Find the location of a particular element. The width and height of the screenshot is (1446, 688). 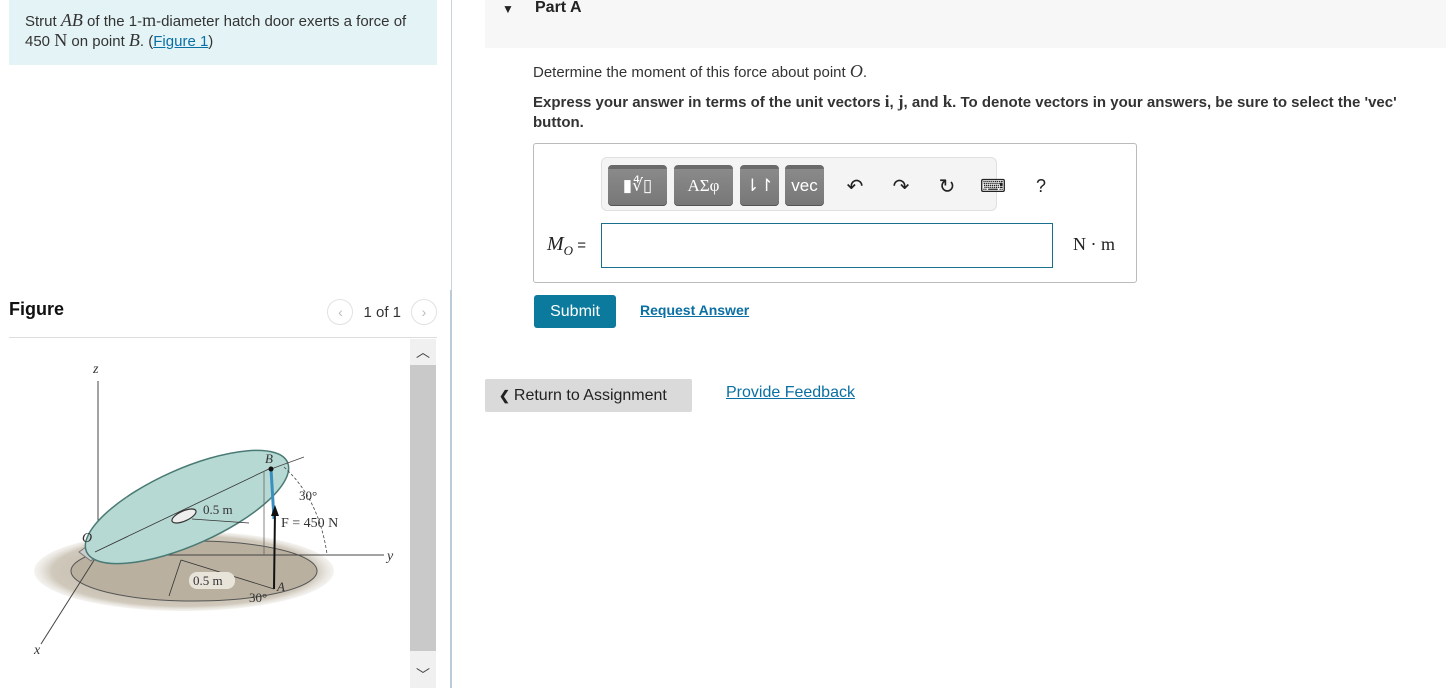

page-indicator: 1 of 1 is located at coordinates (382, 312).